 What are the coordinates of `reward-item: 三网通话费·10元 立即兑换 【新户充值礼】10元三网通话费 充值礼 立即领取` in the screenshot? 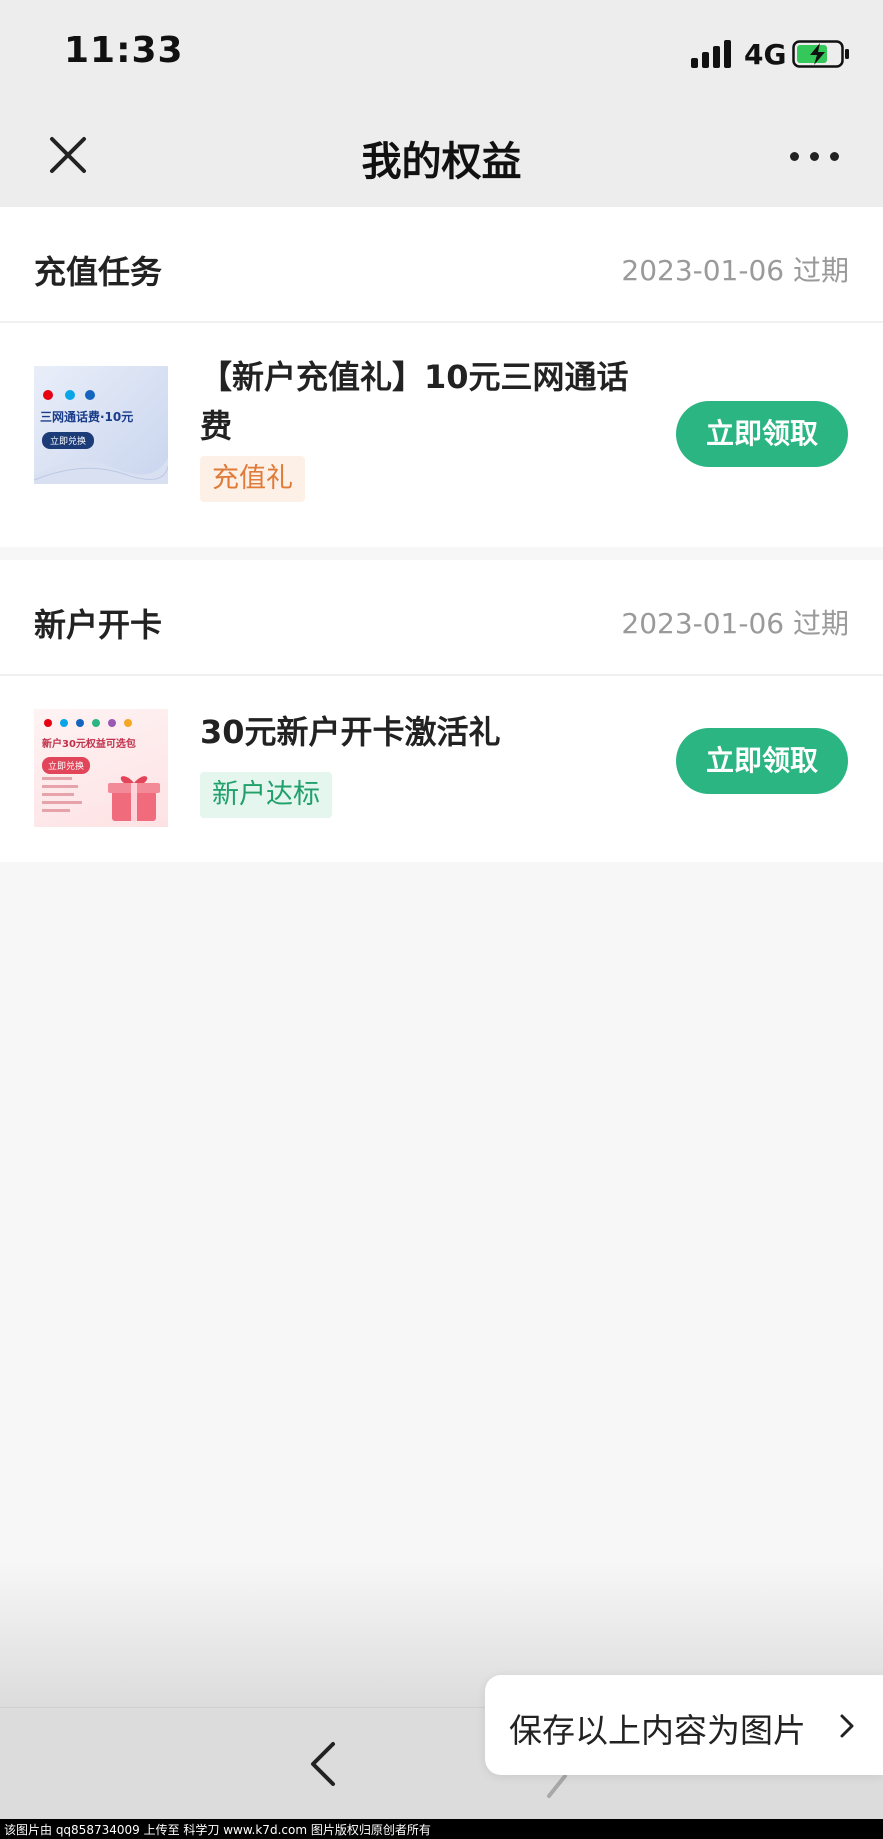 It's located at (441, 434).